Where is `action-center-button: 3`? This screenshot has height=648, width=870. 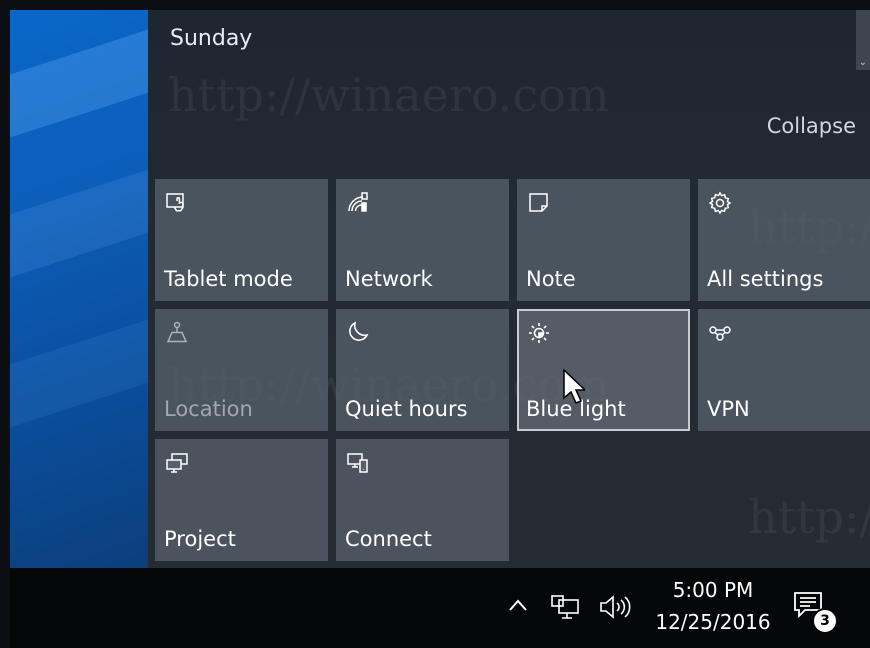
action-center-button: 3 is located at coordinates (815, 612).